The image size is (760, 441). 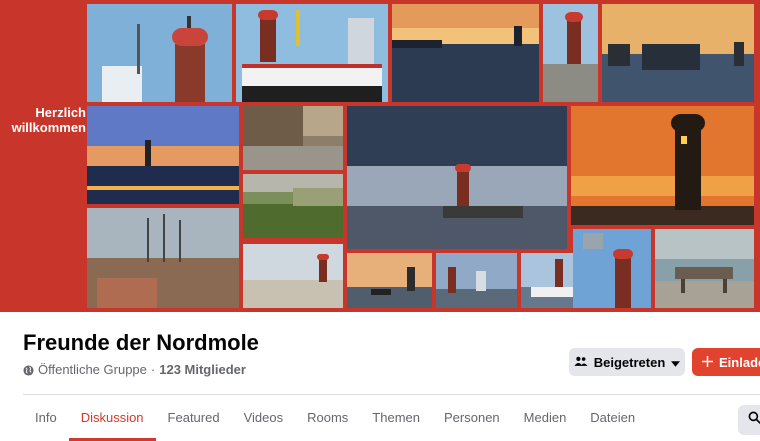 What do you see at coordinates (612, 268) in the screenshot?
I see `photo-lighthouse-blue-sky` at bounding box center [612, 268].